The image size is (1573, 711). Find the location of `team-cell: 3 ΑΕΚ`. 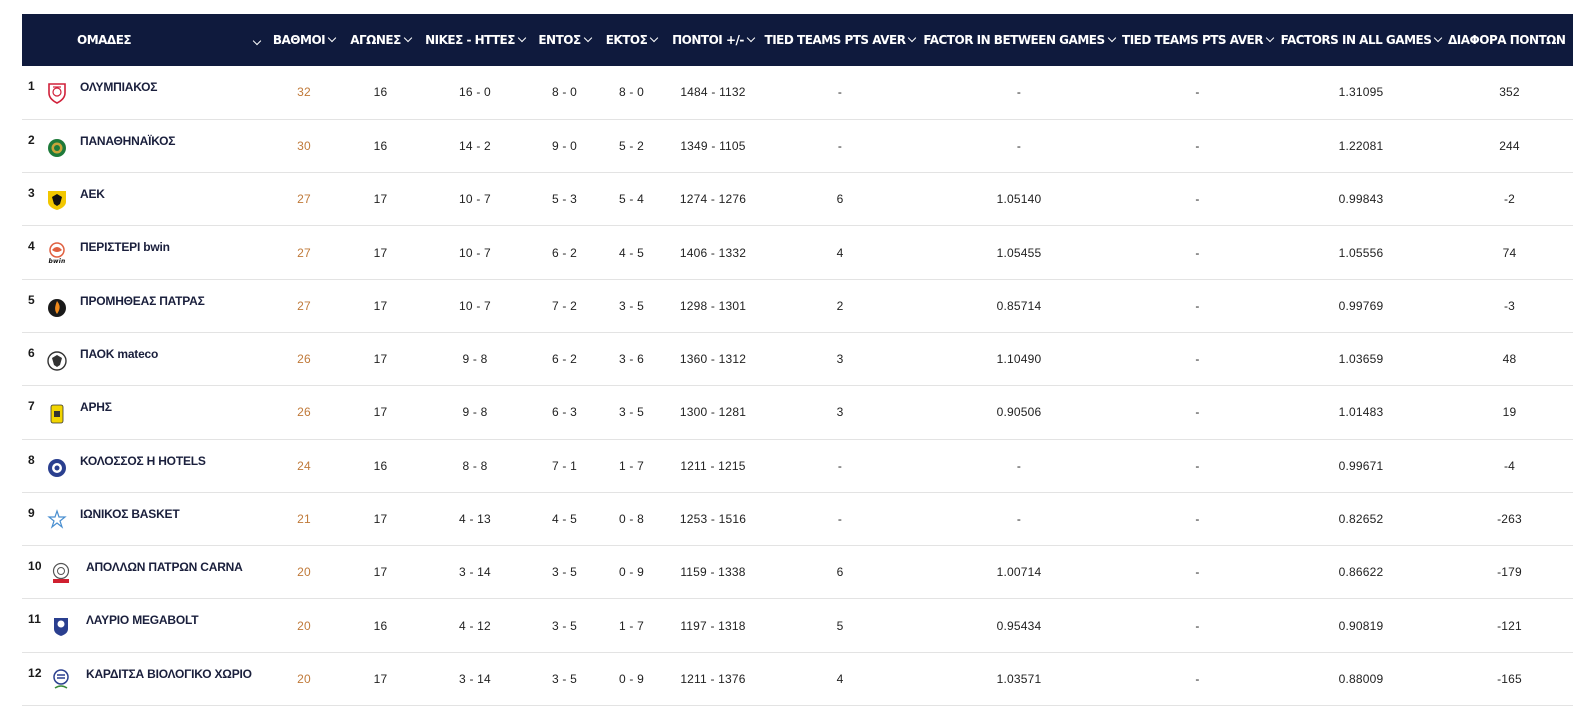

team-cell: 3 ΑΕΚ is located at coordinates (144, 199).